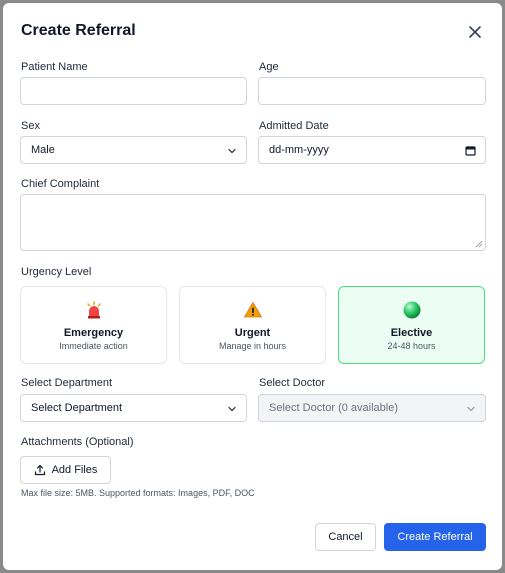  What do you see at coordinates (299, 150) in the screenshot?
I see `admitted-date-value: dd-mm-yyyy` at bounding box center [299, 150].